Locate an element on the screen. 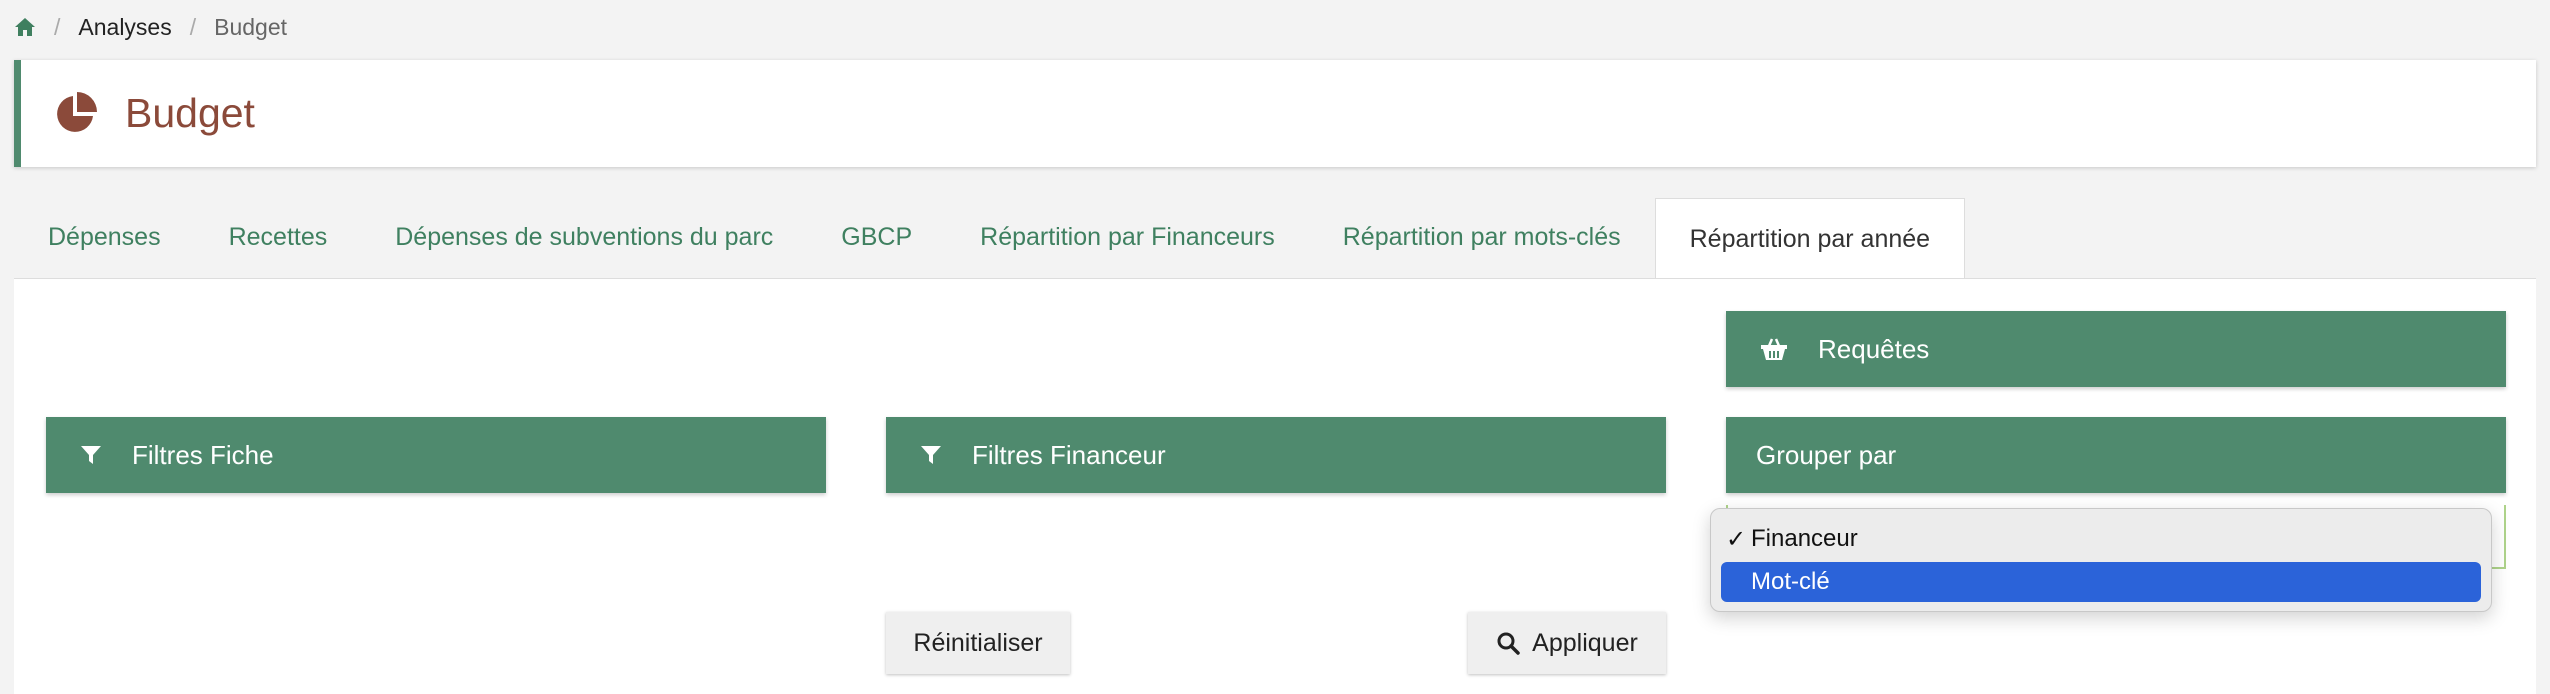 This screenshot has width=2550, height=694. breadcrumb: / Analyses / Budget is located at coordinates (150, 27).